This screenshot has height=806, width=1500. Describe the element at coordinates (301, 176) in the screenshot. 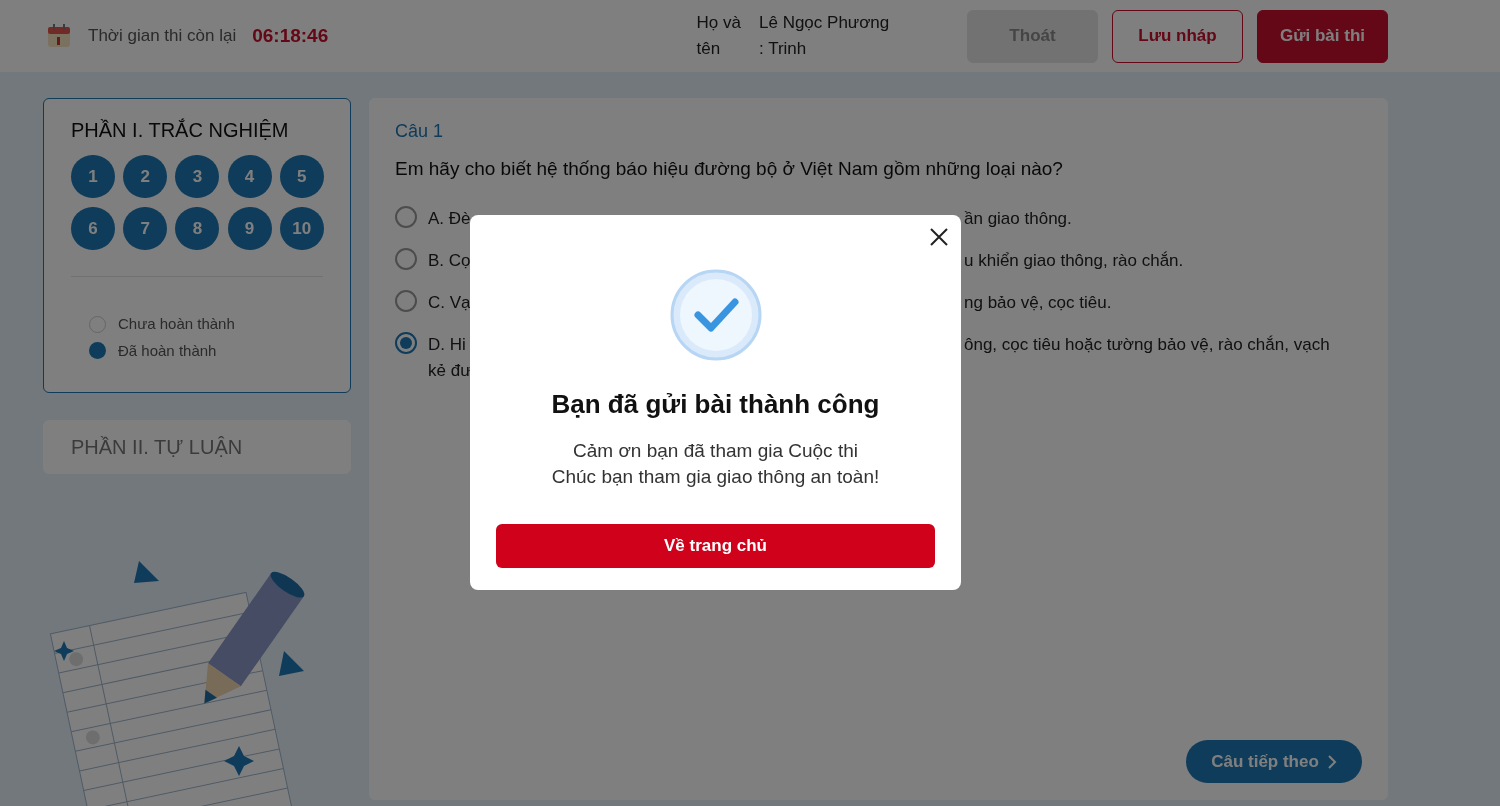

I see `question-number-button: 5` at that location.